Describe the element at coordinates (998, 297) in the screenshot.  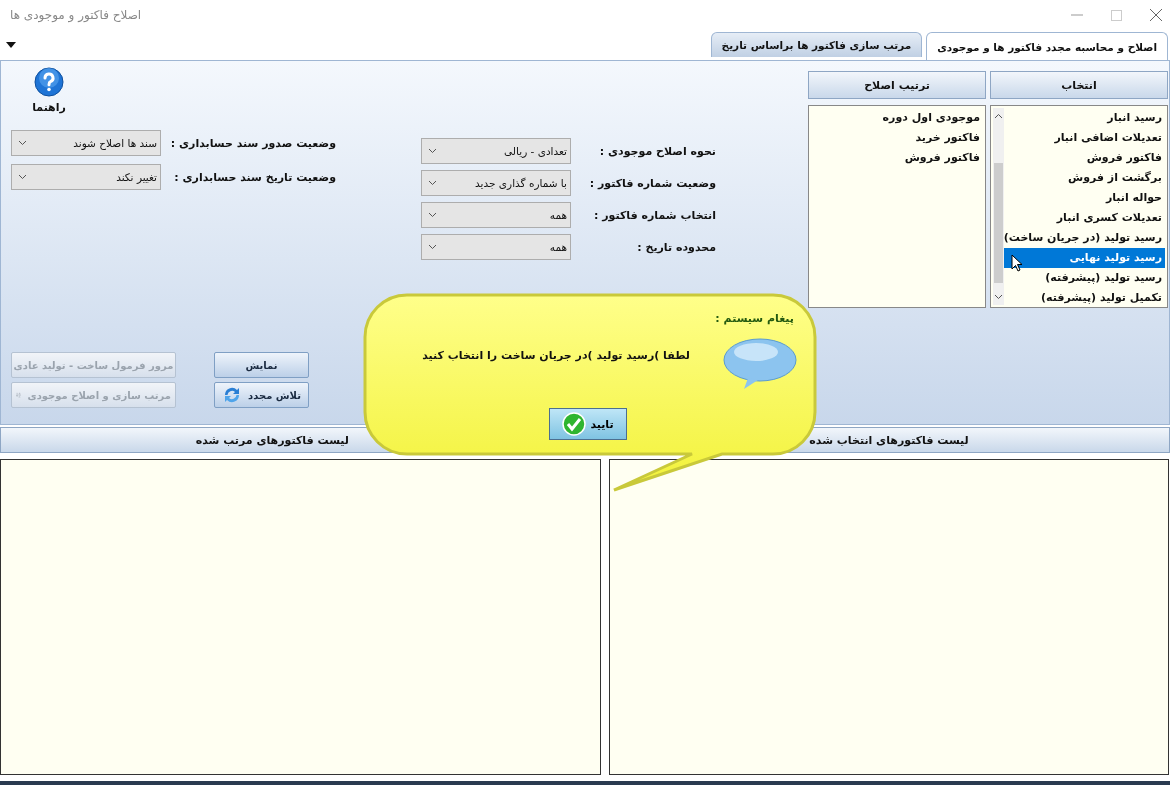
I see `scroll-down-icon` at that location.